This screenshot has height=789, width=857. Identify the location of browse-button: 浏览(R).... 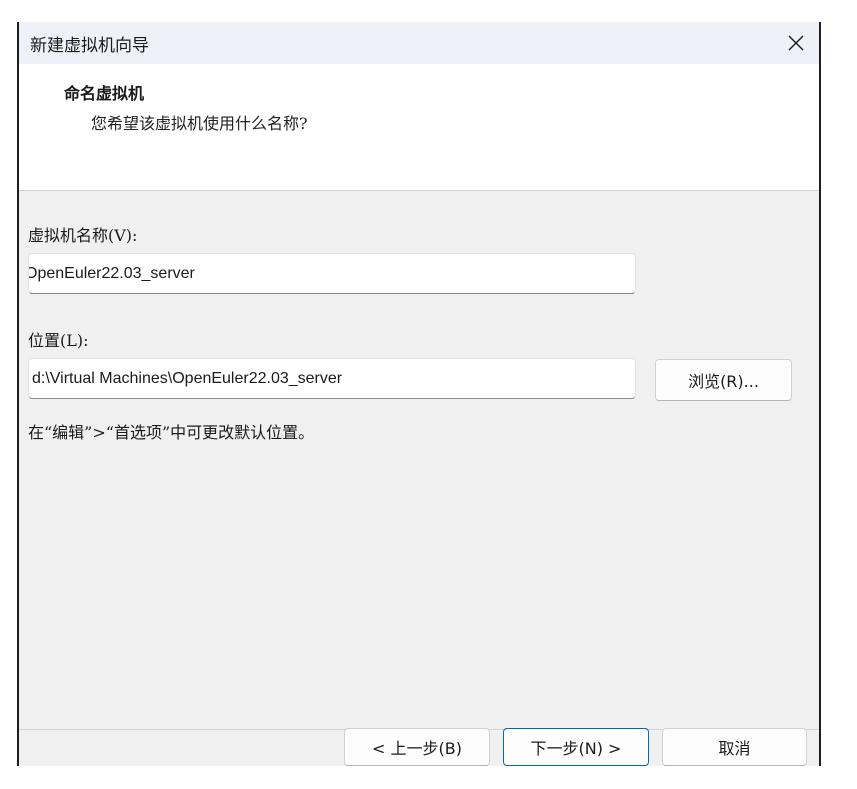
(723, 380).